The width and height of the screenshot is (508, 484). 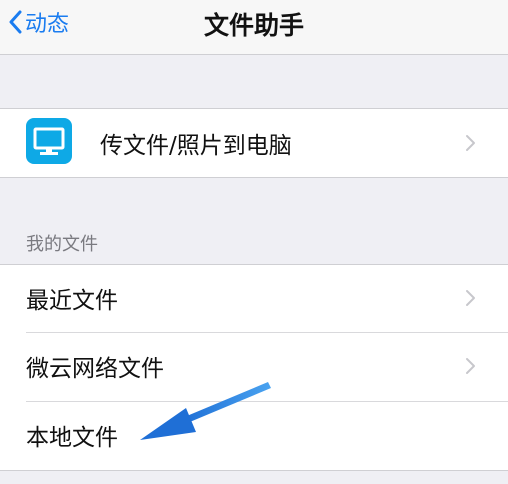 I want to click on list-item-label: 微云网络文件, so click(x=95, y=369).